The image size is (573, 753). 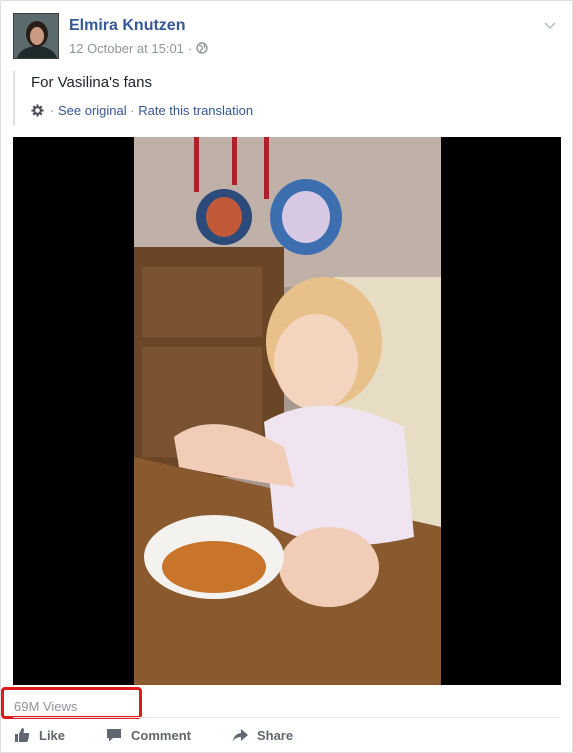 What do you see at coordinates (127, 26) in the screenshot?
I see `author-name: Elmira Knutzen` at bounding box center [127, 26].